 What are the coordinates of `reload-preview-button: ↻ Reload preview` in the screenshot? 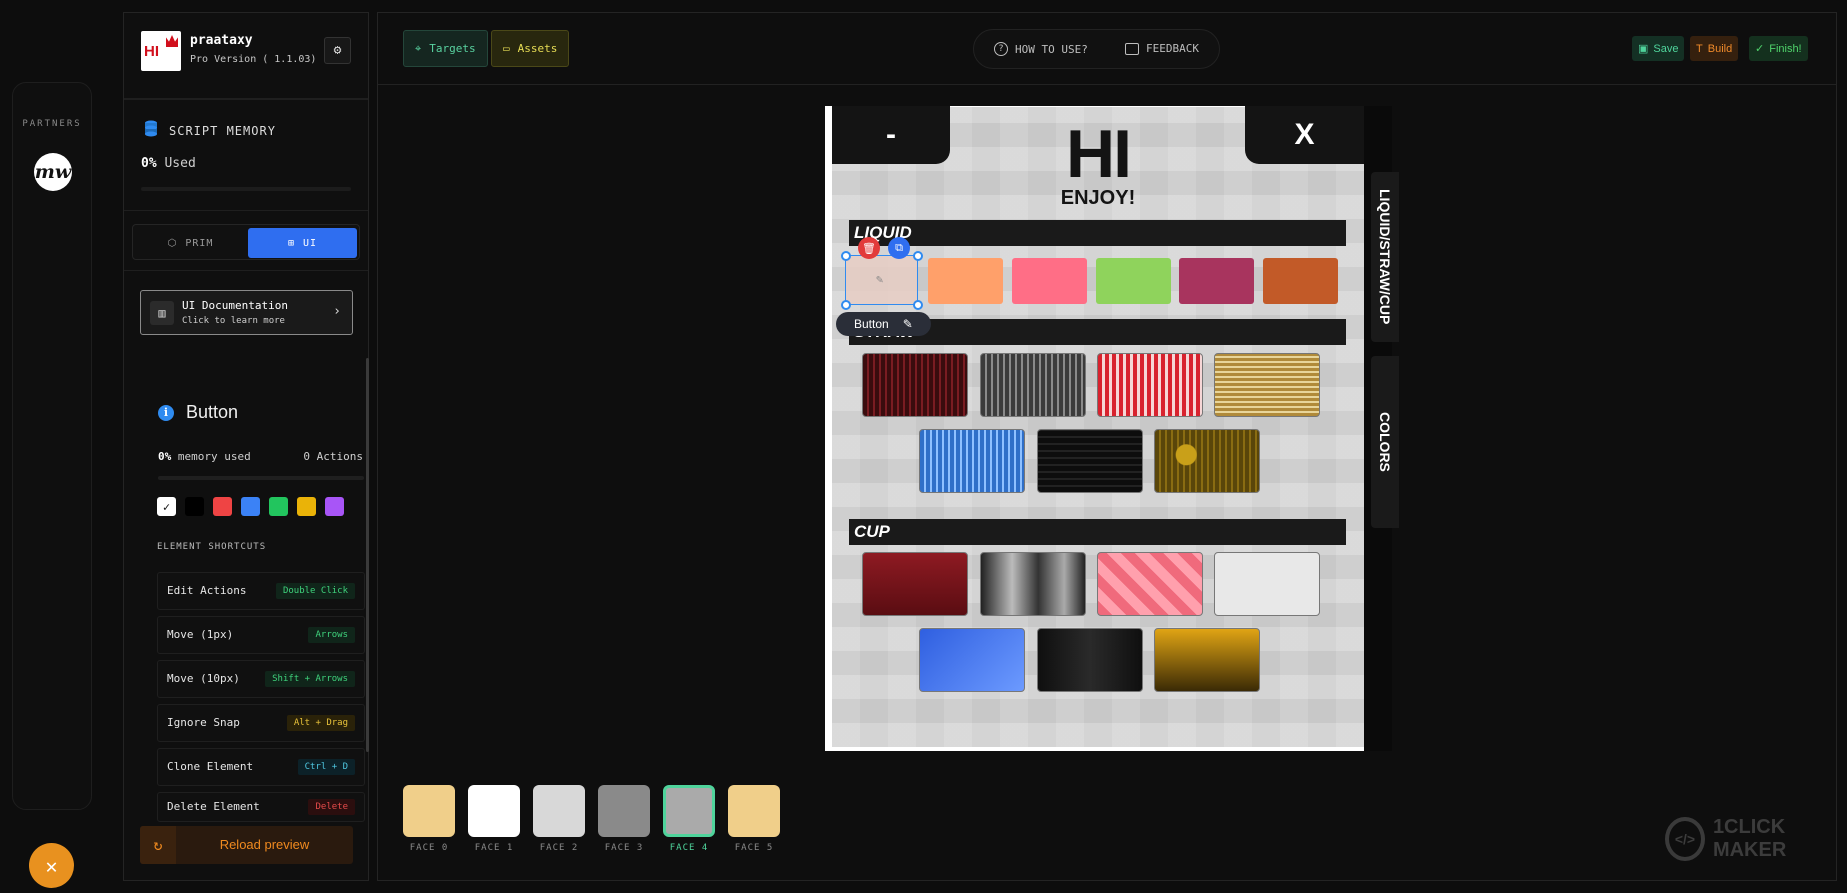 It's located at (246, 845).